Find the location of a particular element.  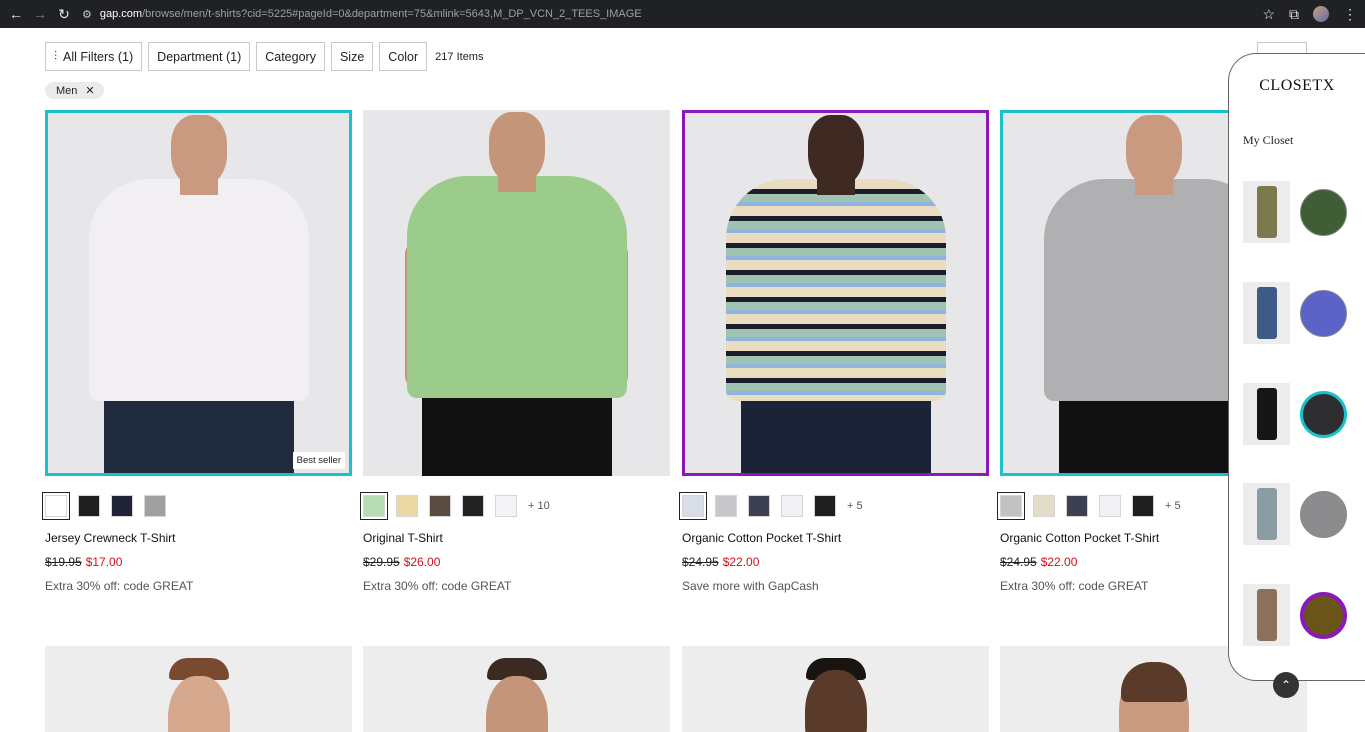

all-filters-button: ⫶ All Filters (1) is located at coordinates (94, 56).